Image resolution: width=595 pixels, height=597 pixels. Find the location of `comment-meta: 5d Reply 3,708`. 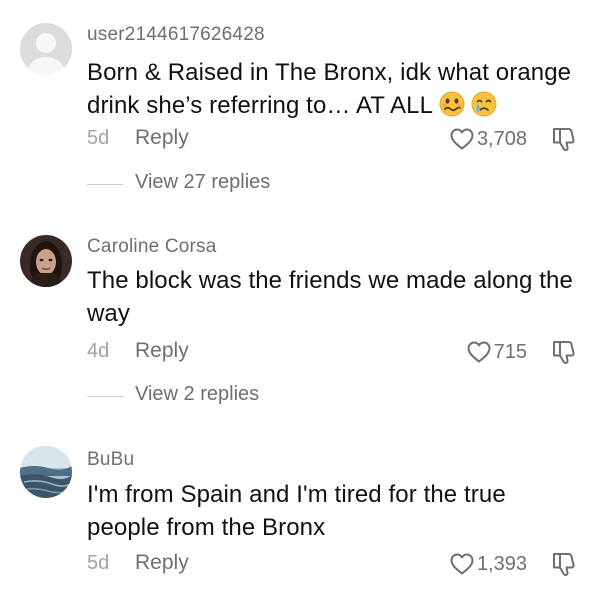

comment-meta: 5d Reply 3,708 is located at coordinates (332, 139).